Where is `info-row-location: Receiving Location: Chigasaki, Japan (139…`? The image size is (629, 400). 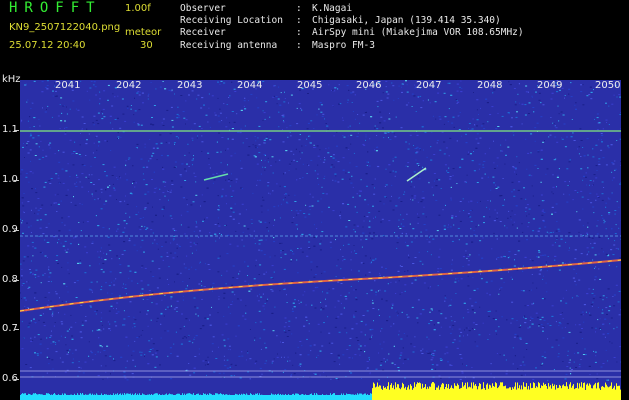
info-row-location: Receiving Location: Chigasaki, Japan (139… is located at coordinates (352, 21).